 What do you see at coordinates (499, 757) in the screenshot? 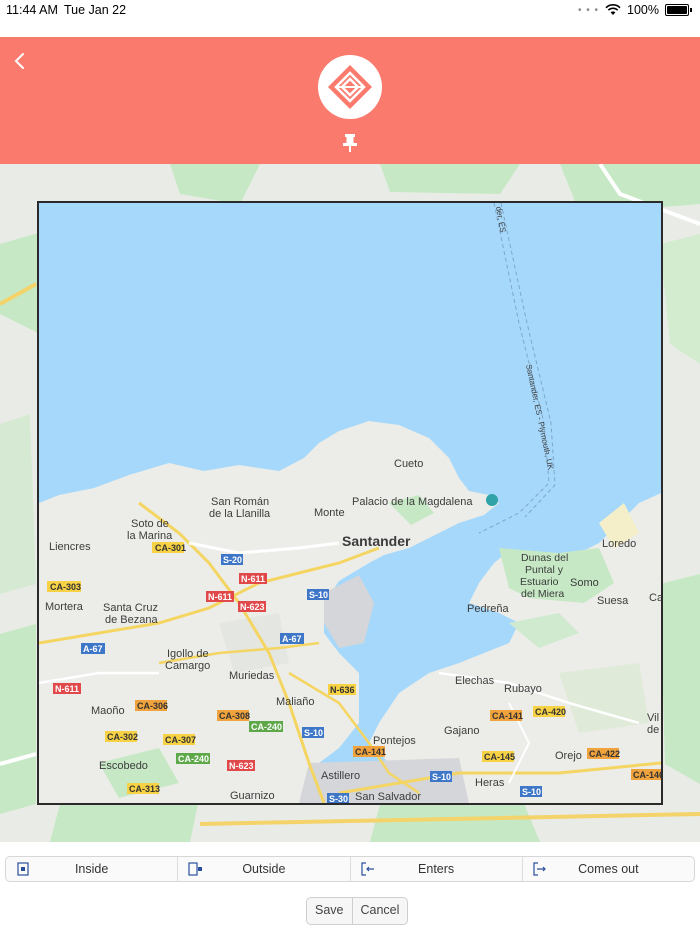
I see `road-shield: CA-145` at bounding box center [499, 757].